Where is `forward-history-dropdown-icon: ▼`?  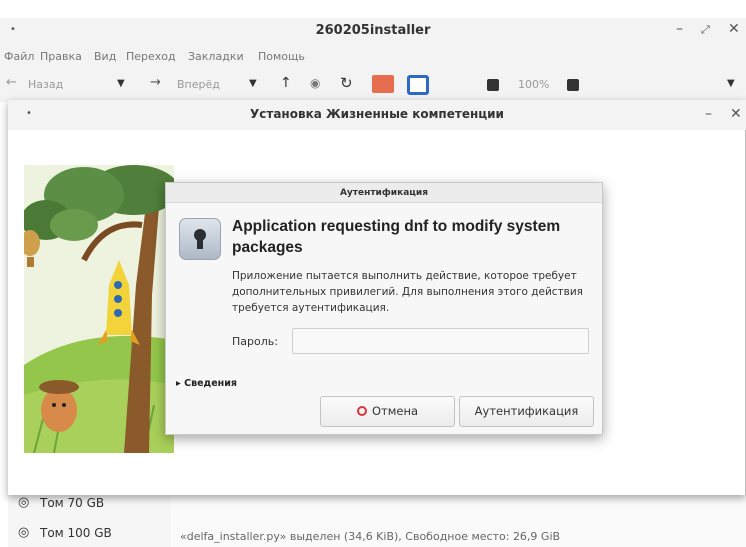
forward-history-dropdown-icon: ▼ is located at coordinates (253, 83).